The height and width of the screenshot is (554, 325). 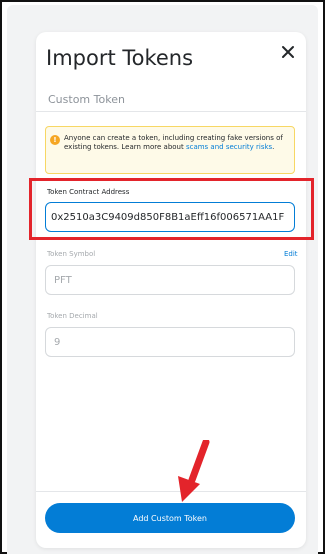 What do you see at coordinates (170, 342) in the screenshot?
I see `token-decimal-input` at bounding box center [170, 342].